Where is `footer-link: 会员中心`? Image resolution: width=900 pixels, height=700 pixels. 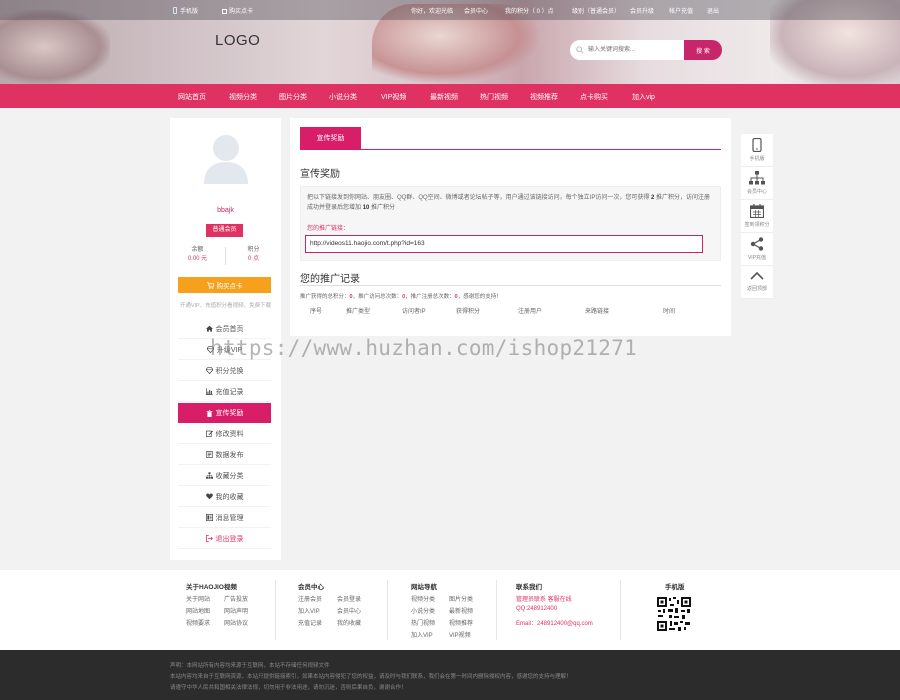
footer-link: 会员中心 is located at coordinates (349, 610).